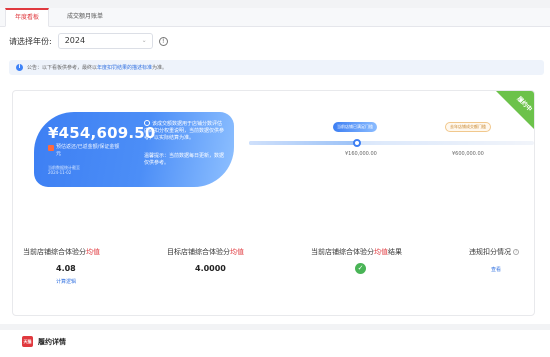  Describe the element at coordinates (468, 127) in the screenshot. I see `last-year-threshold-tag: 去年店铺成交额门槛` at that location.